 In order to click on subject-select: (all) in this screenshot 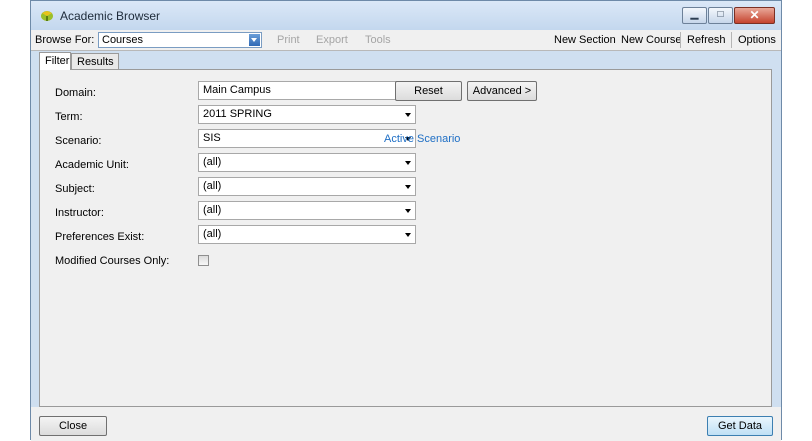, I will do `click(307, 186)`.